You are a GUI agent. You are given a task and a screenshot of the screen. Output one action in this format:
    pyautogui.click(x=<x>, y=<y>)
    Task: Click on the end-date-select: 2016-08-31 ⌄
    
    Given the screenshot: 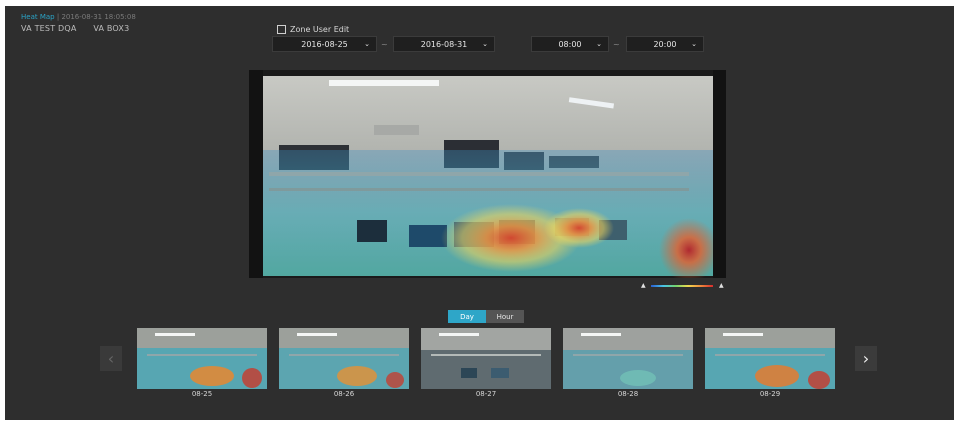 What is the action you would take?
    pyautogui.click(x=444, y=44)
    